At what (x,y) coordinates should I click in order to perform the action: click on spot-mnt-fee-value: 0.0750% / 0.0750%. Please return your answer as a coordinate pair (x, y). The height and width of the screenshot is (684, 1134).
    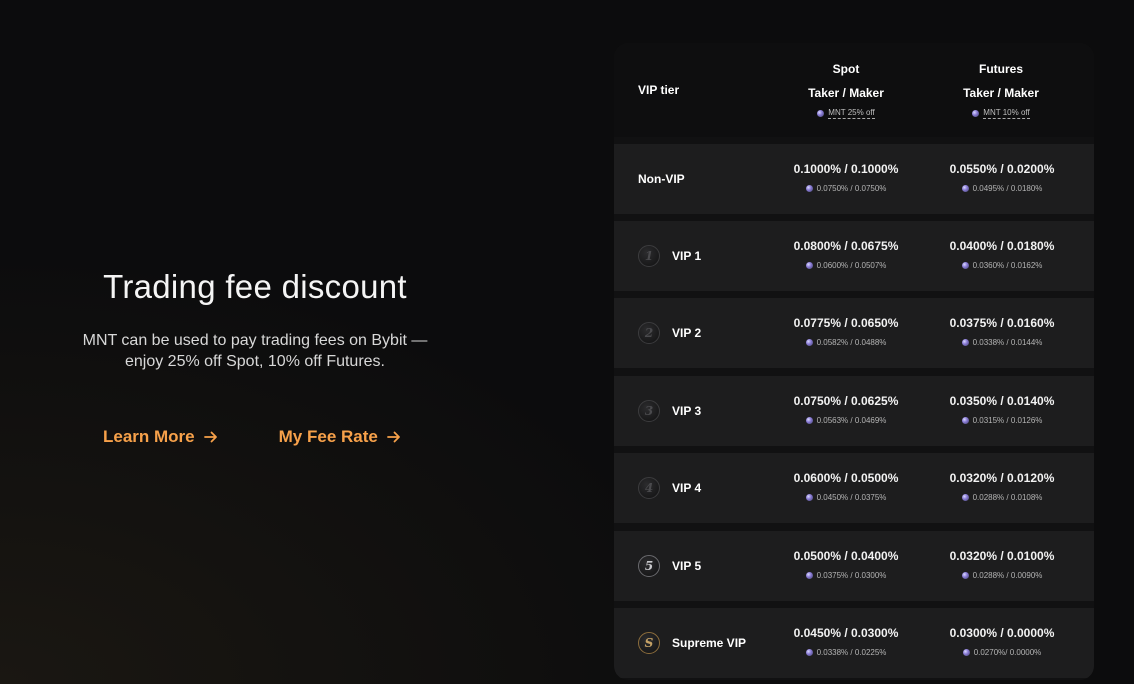
    Looking at the image, I should click on (851, 188).